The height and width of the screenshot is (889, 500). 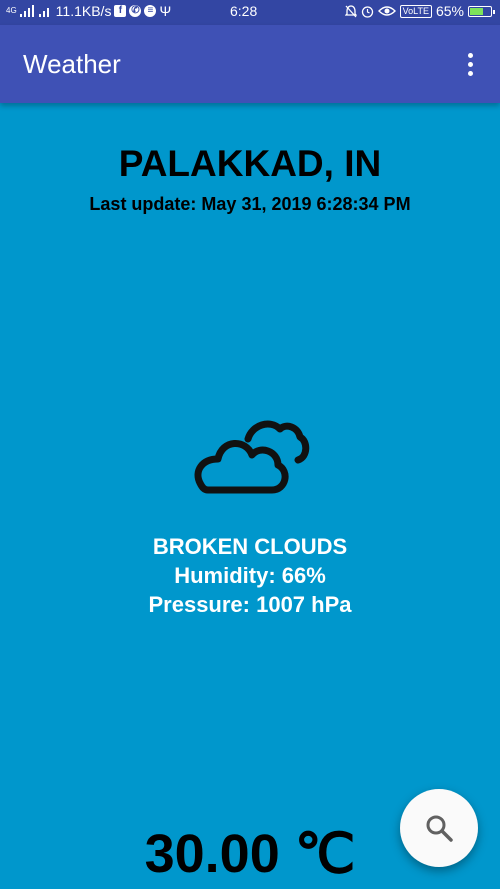 I want to click on search-fab-button, so click(x=439, y=828).